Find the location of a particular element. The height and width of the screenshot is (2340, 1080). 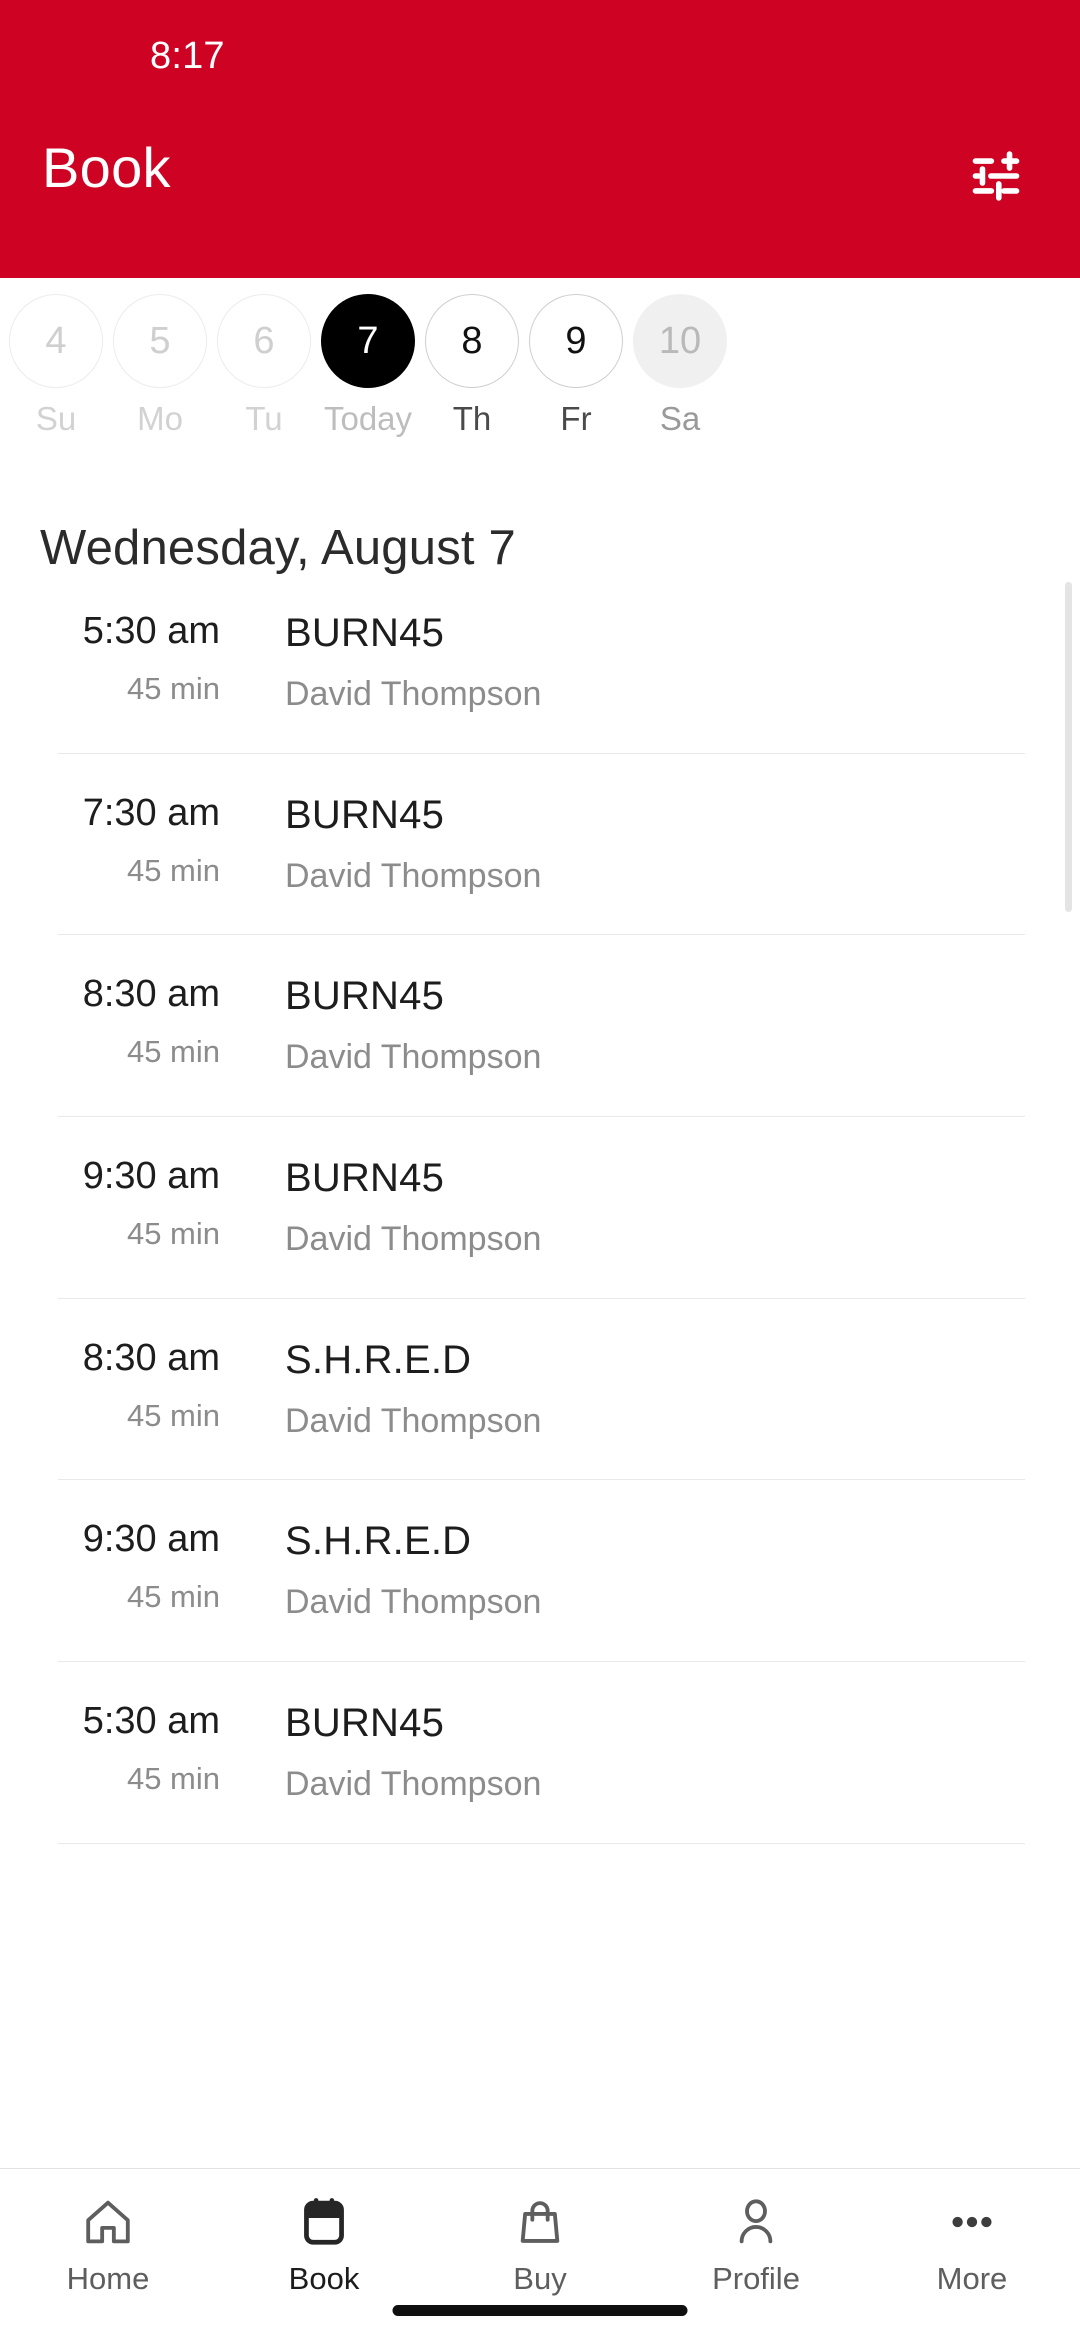

bag-icon is located at coordinates (540, 2222).